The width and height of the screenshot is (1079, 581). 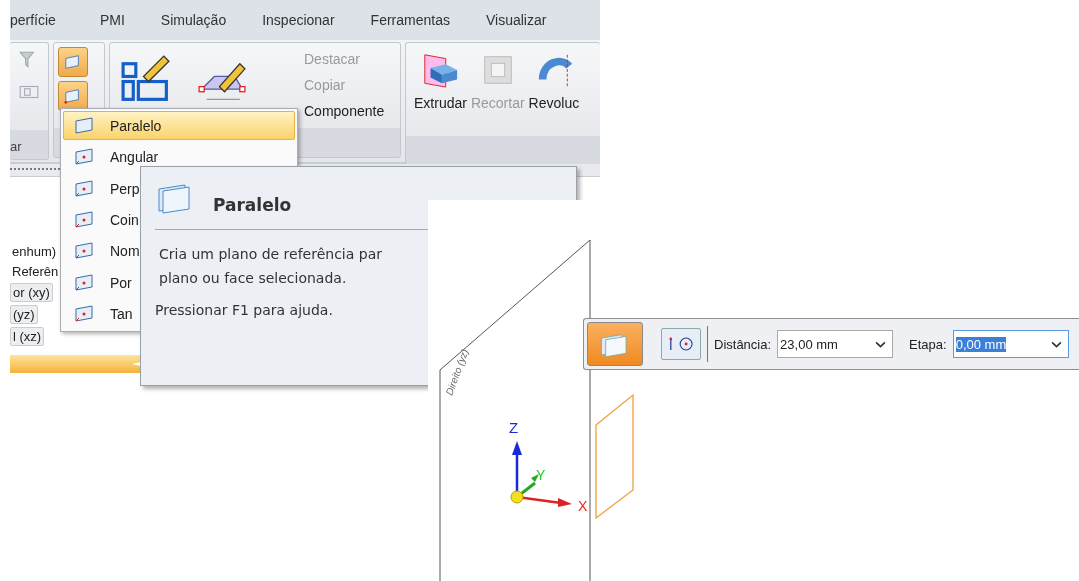 What do you see at coordinates (16, 146) in the screenshot?
I see `group-label: ar` at bounding box center [16, 146].